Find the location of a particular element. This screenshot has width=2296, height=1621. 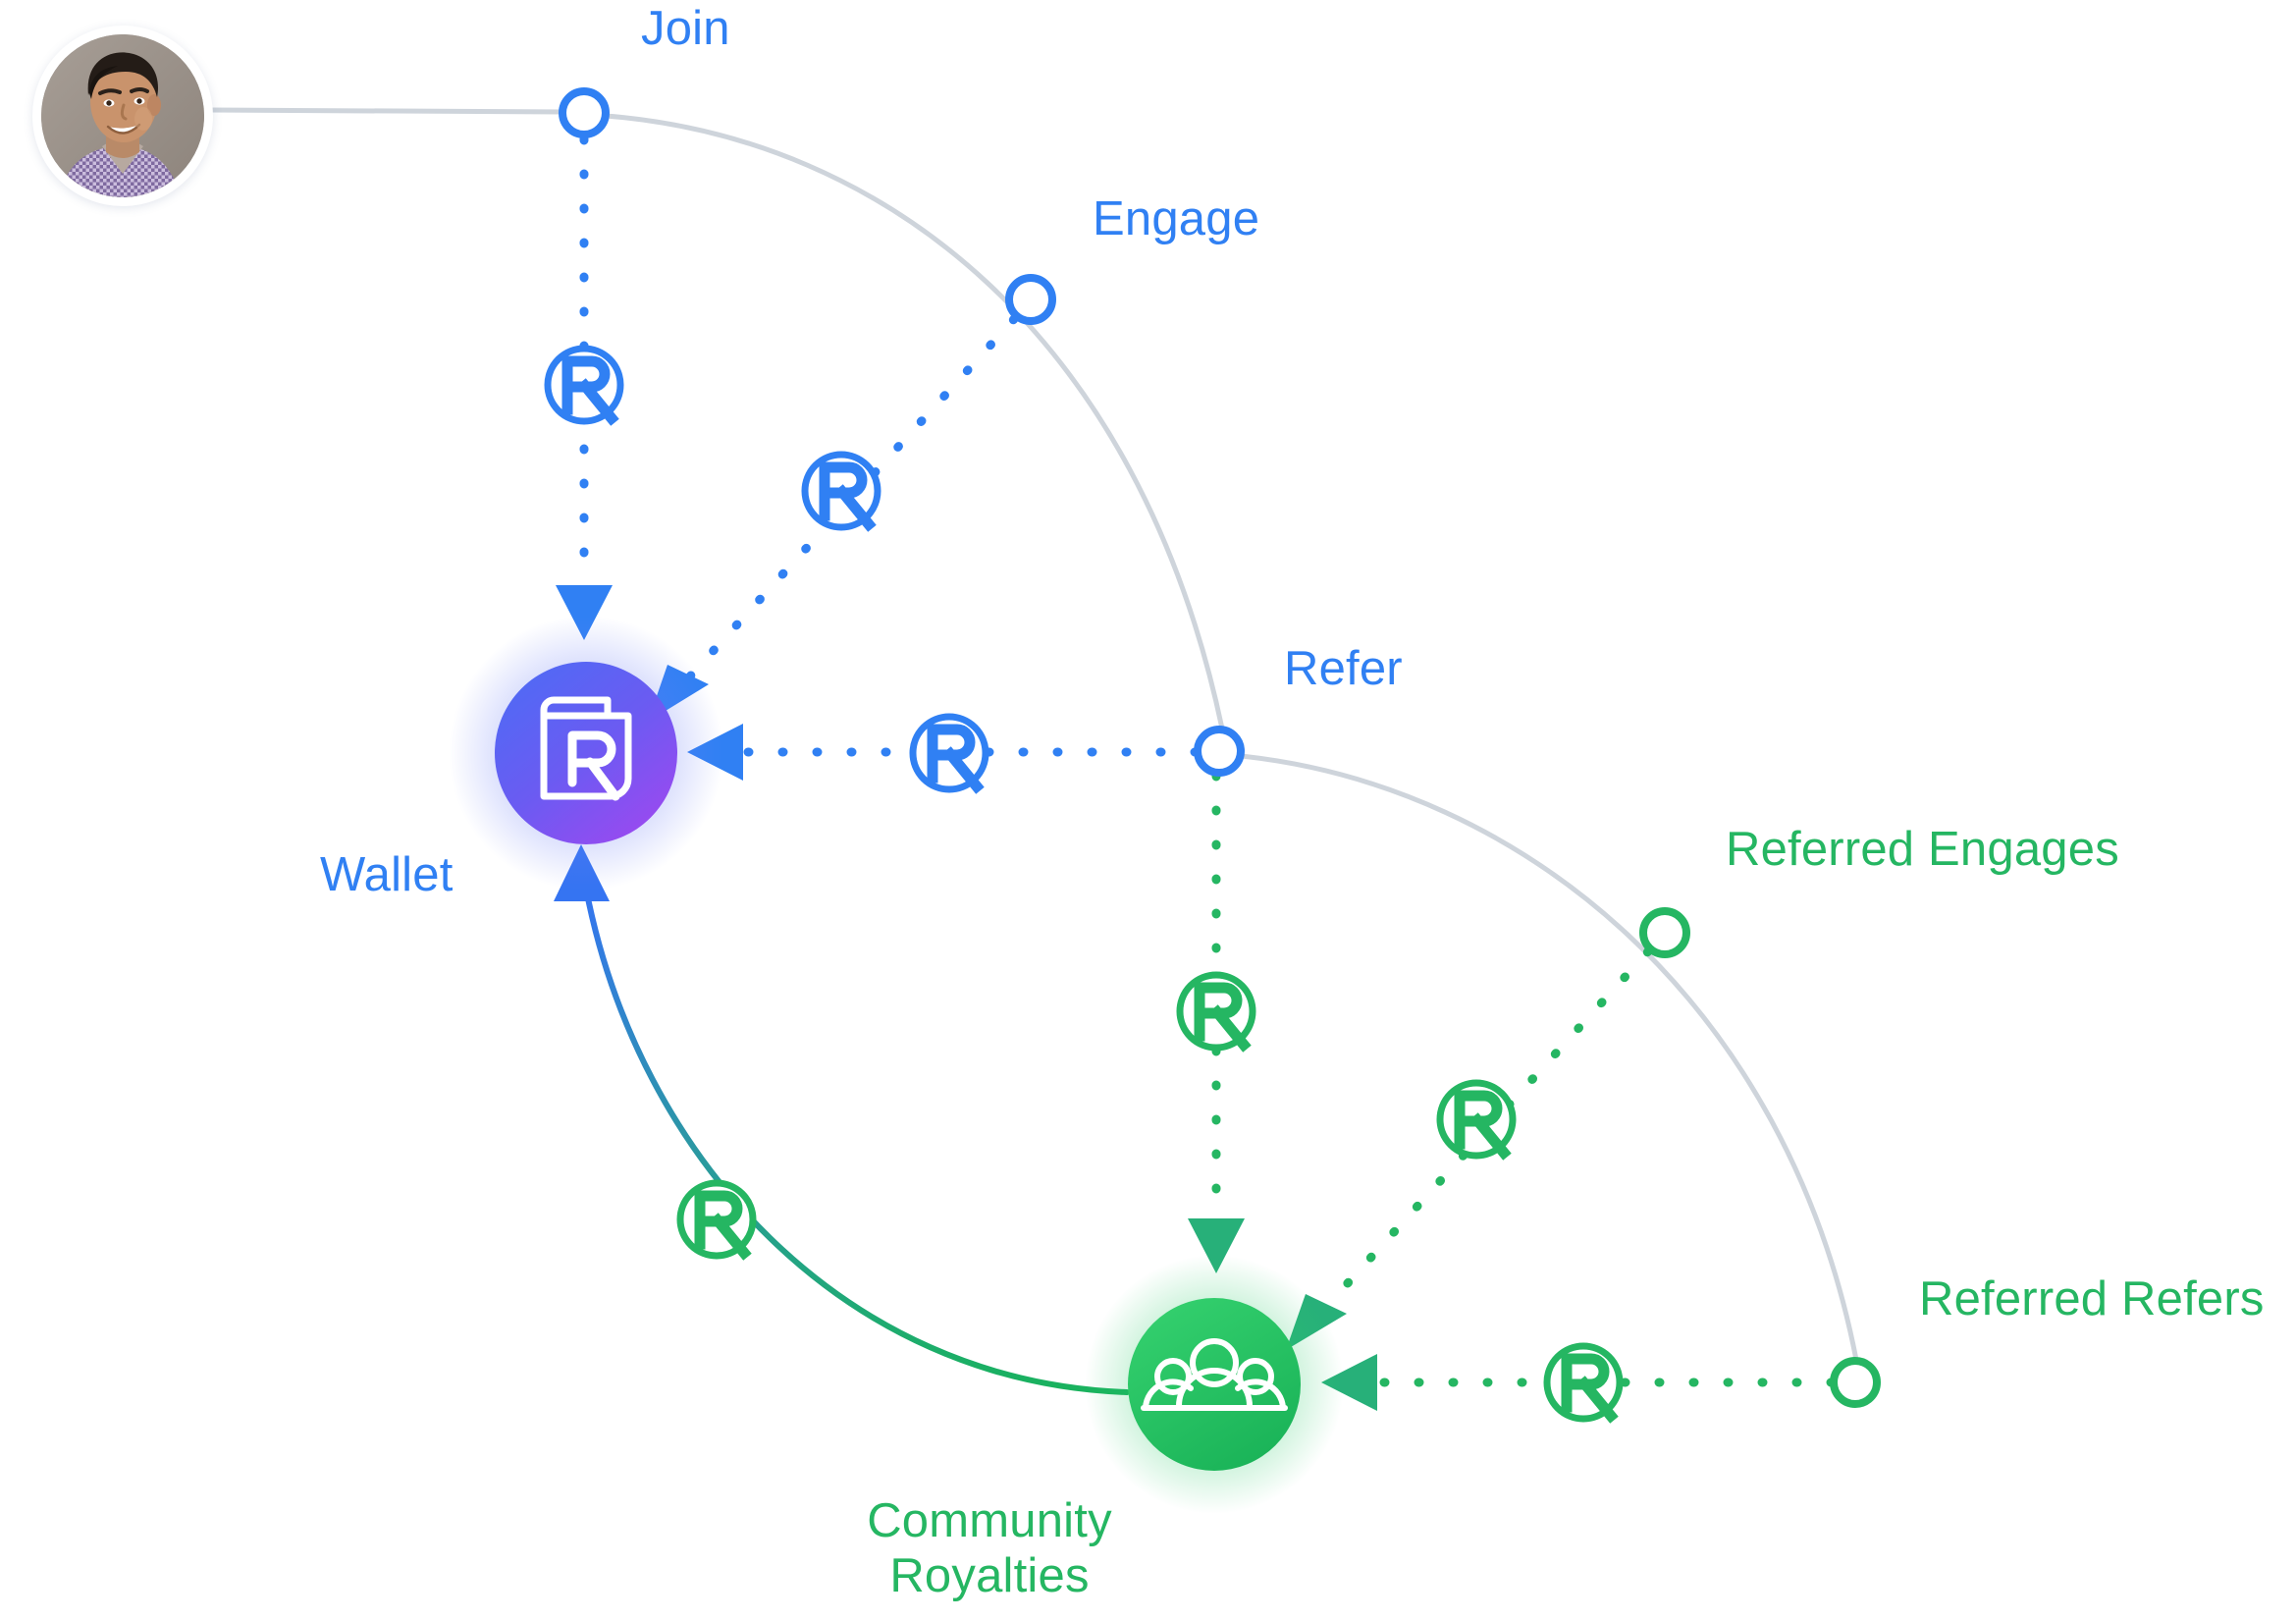

label-community-royalties: Community Royalties is located at coordinates (990, 1549).